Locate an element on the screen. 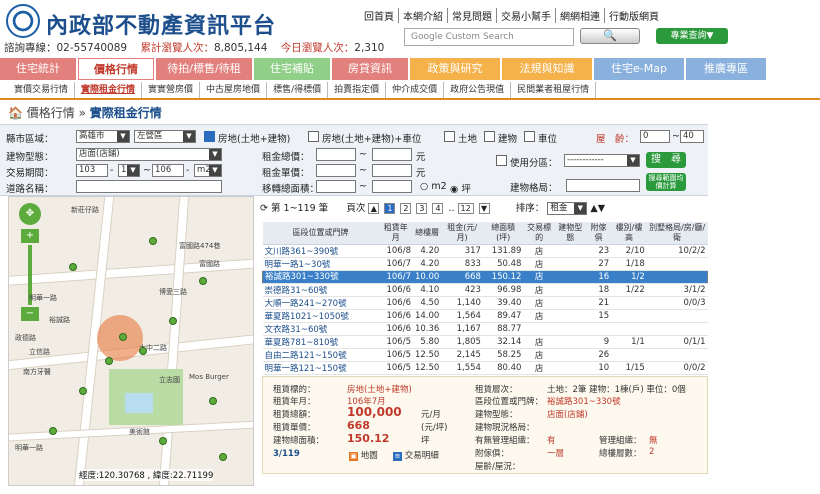 The image size is (820, 494). unit-m2-radio: ○ m2 is located at coordinates (433, 186).